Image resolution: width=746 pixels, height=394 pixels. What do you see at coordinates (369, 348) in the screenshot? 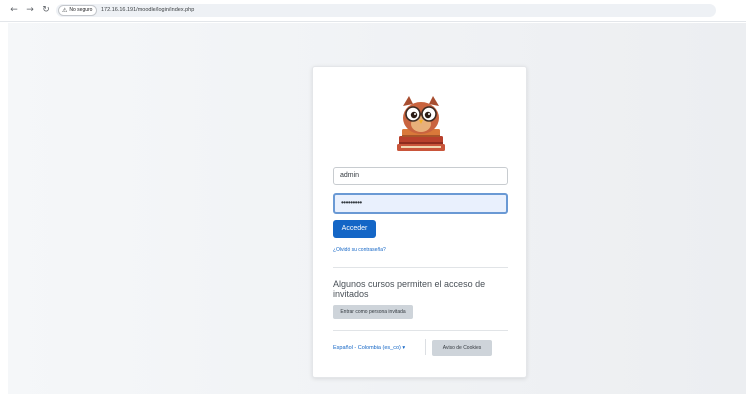
I see `language-selector: Español - Colombia (es_co) ▾` at bounding box center [369, 348].